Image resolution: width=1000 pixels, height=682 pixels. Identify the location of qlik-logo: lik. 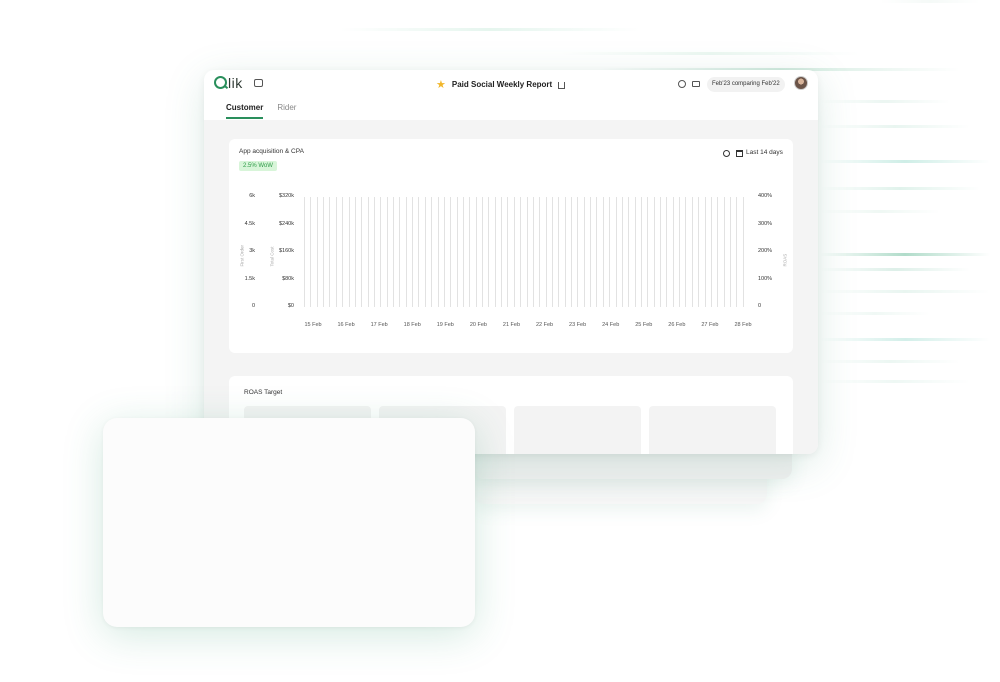
(228, 83).